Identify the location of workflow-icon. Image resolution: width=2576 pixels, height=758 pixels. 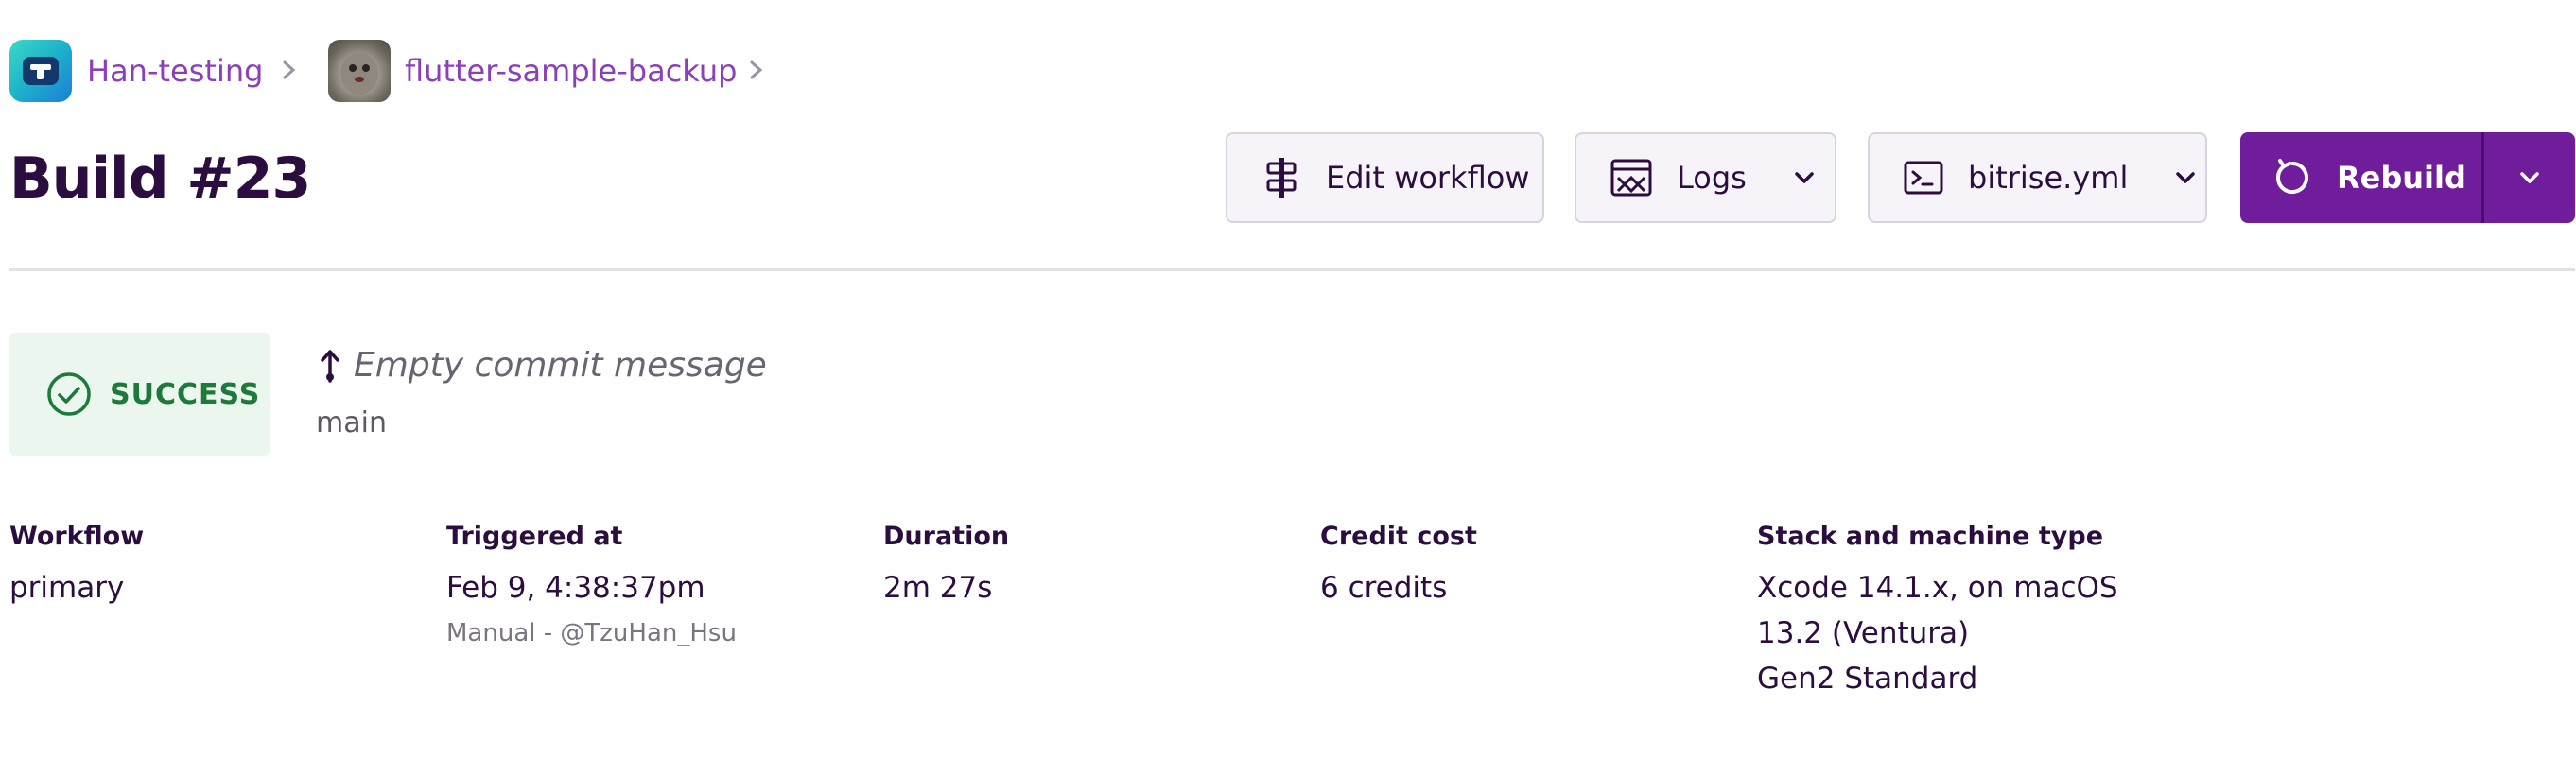
(1281, 178).